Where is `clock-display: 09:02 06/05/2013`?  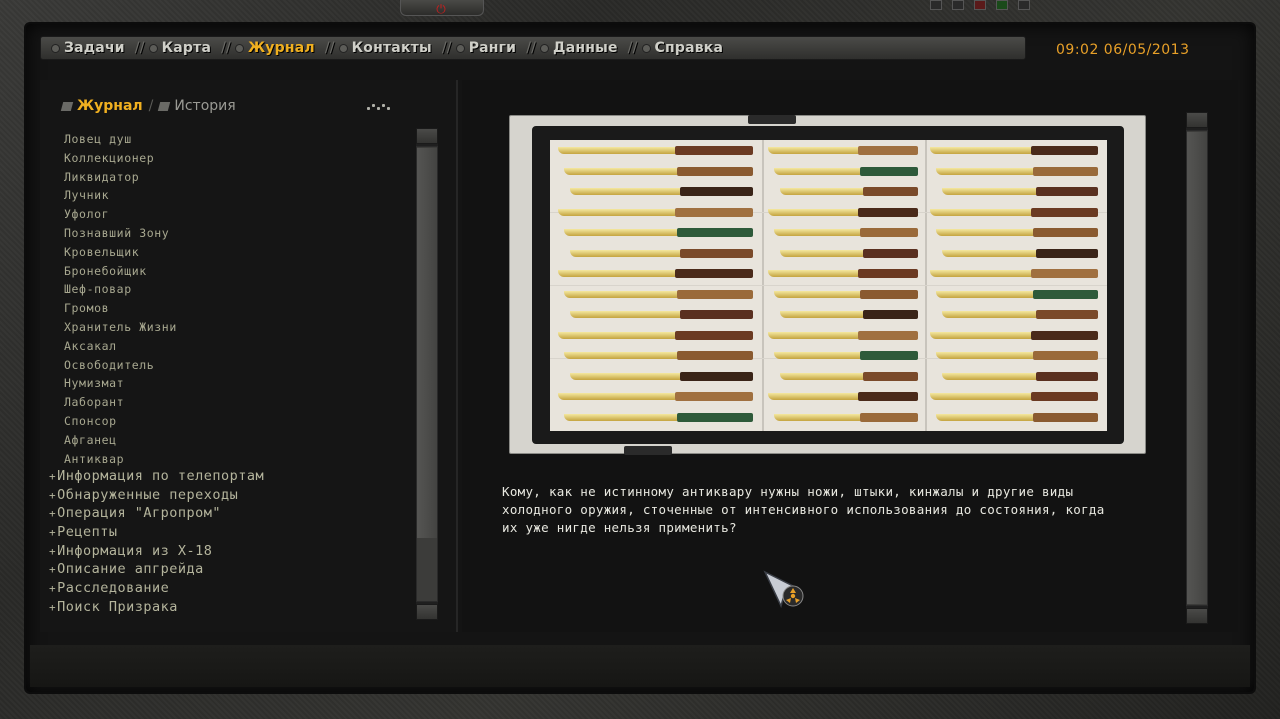 clock-display: 09:02 06/05/2013 is located at coordinates (1123, 50).